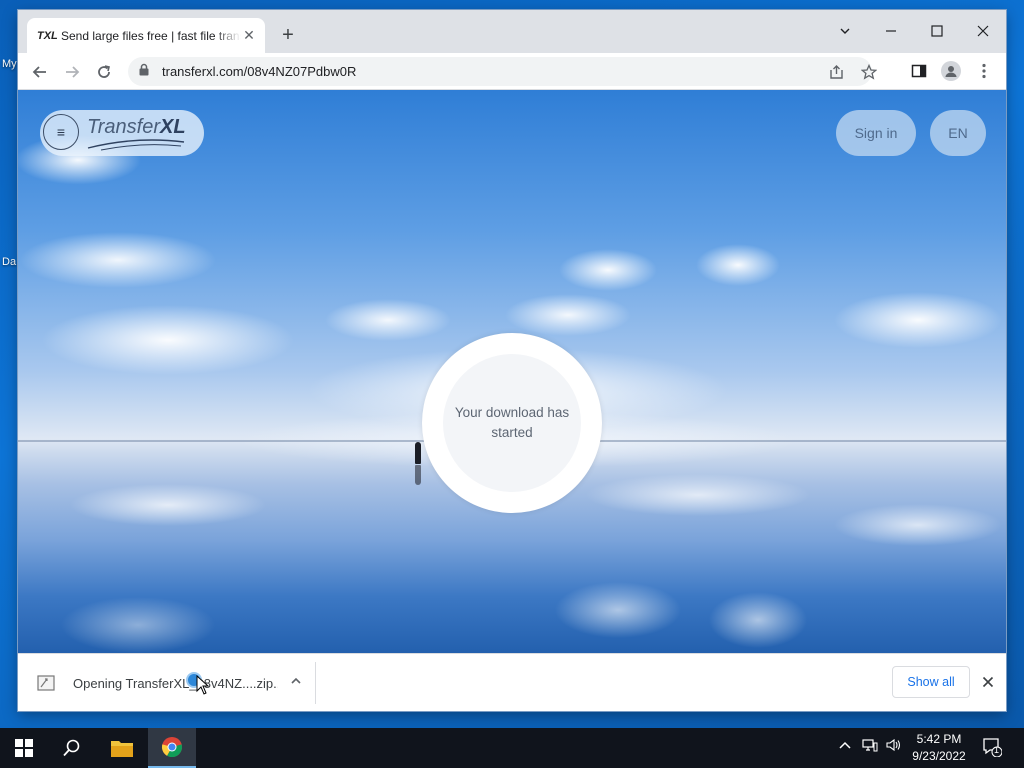 This screenshot has width=1024, height=768. I want to click on person-silhouette, so click(418, 453).